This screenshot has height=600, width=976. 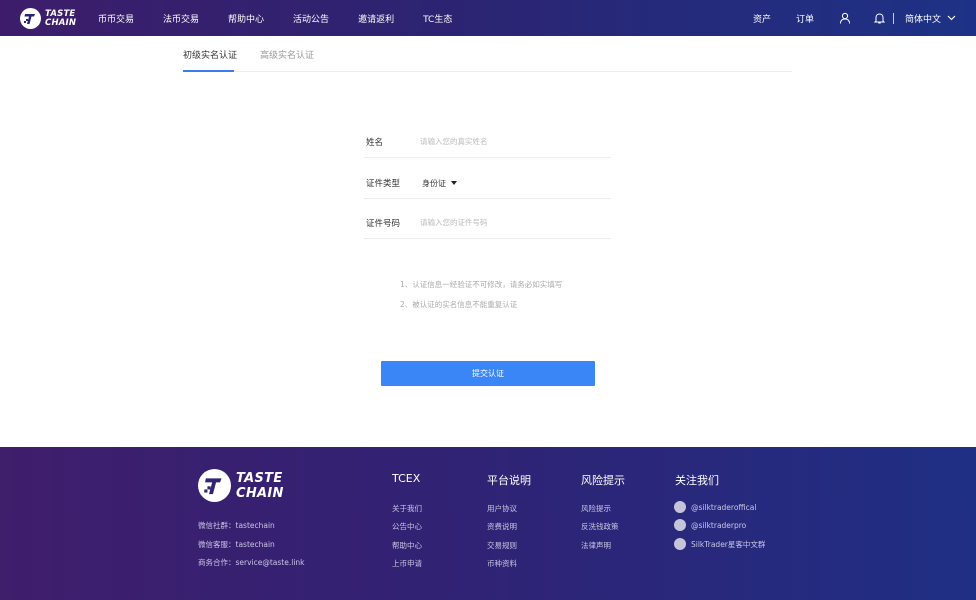 What do you see at coordinates (236, 544) in the screenshot?
I see `wechat-service-info: 微信客服：tastechain` at bounding box center [236, 544].